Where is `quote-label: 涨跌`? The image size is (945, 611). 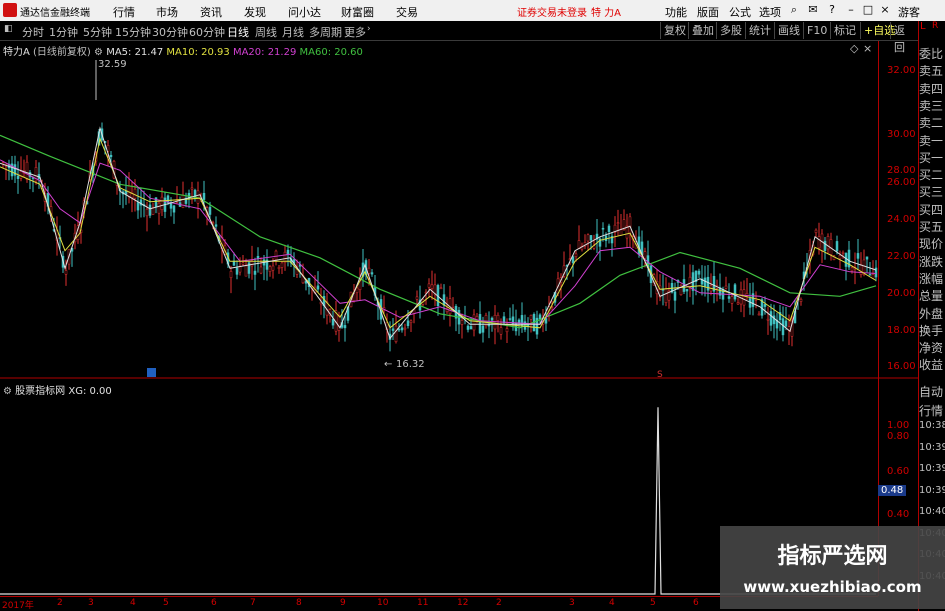 quote-label: 涨跌 is located at coordinates (931, 261).